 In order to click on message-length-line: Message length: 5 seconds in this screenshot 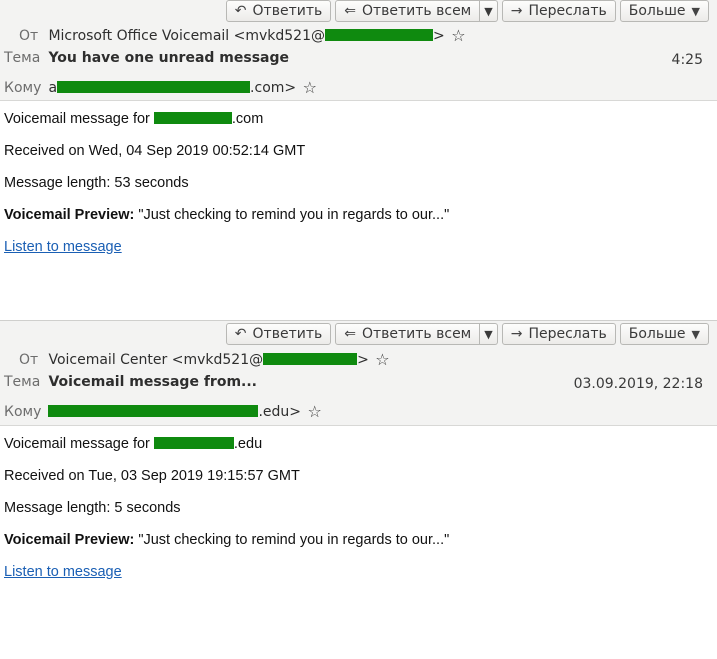, I will do `click(92, 508)`.